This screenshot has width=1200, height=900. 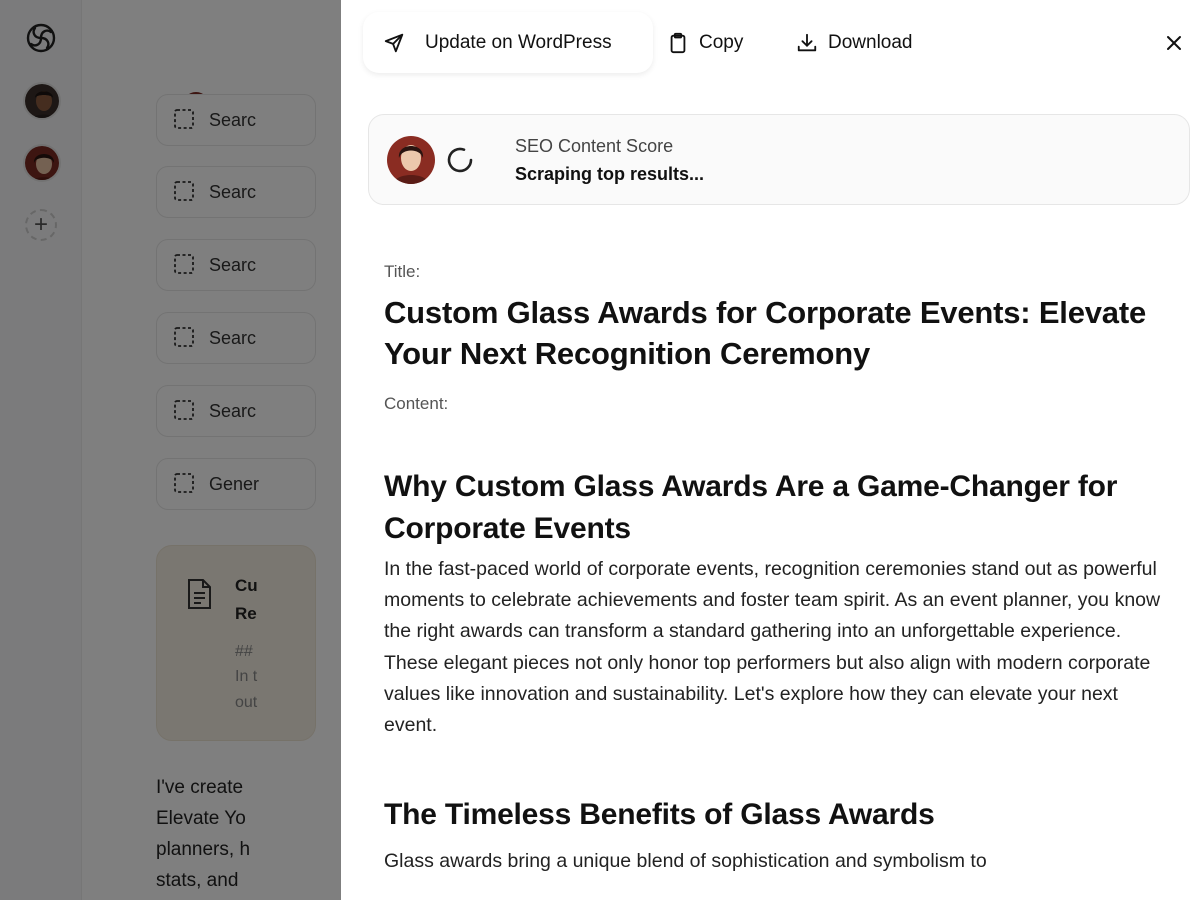 What do you see at coordinates (518, 42) in the screenshot?
I see `update-label: Update on WordPress` at bounding box center [518, 42].